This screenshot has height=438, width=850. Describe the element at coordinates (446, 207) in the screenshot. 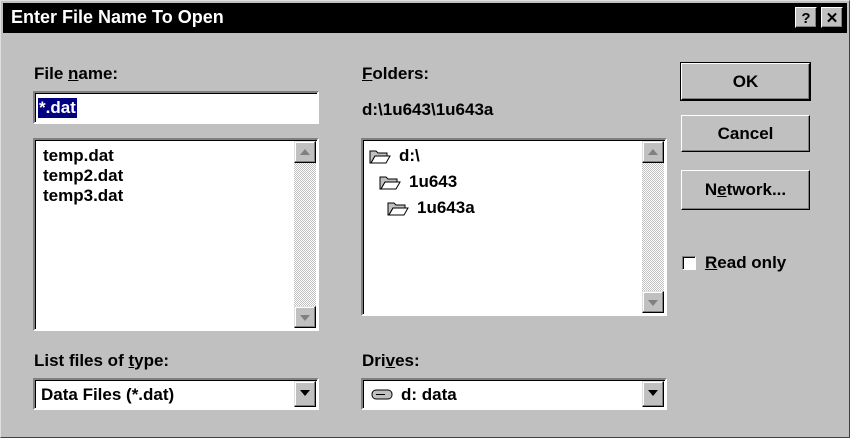

I see `folder-label: 1u643a` at that location.